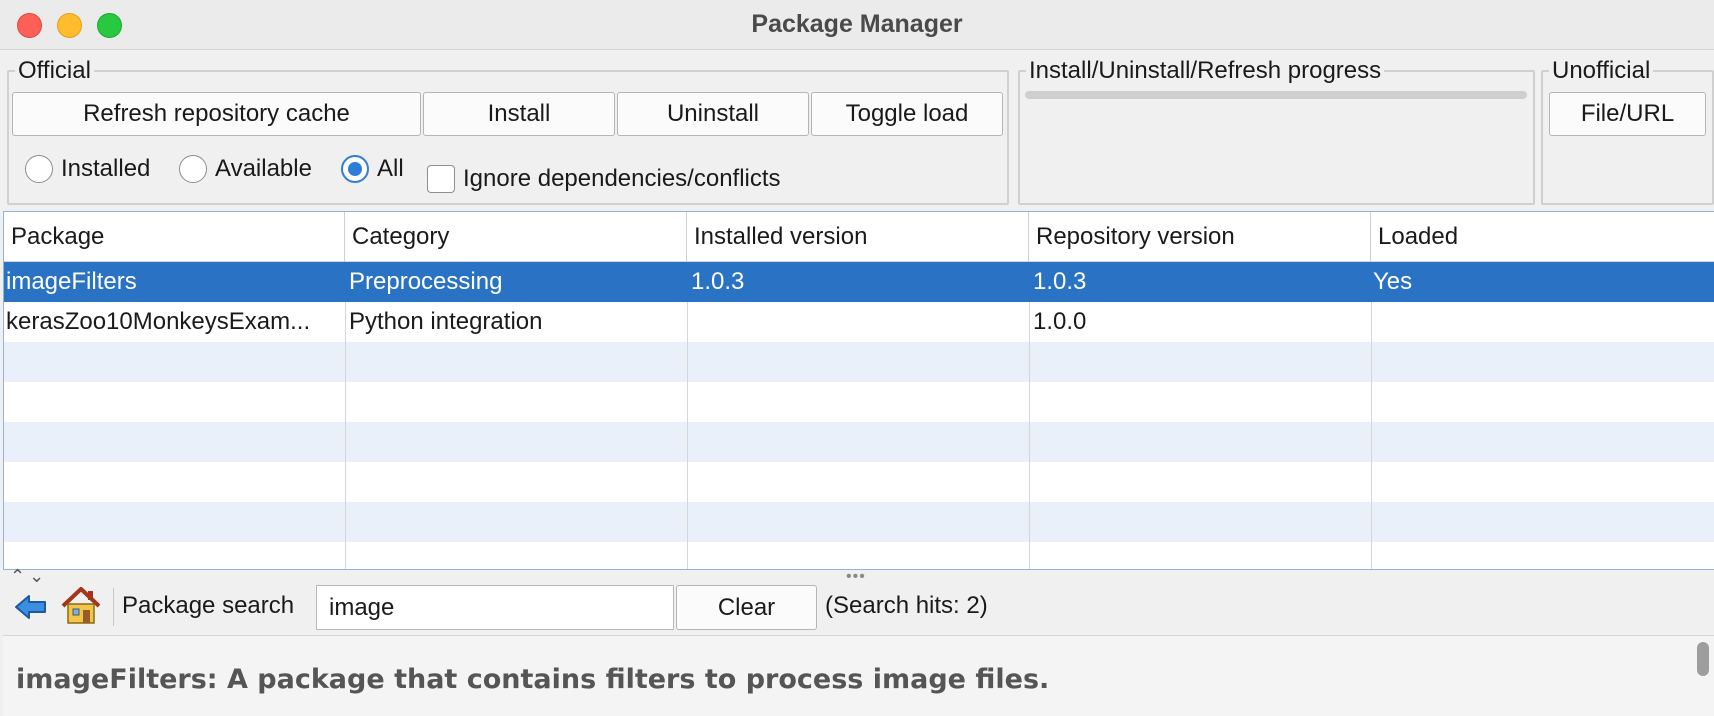 This screenshot has width=1714, height=716. What do you see at coordinates (426, 281) in the screenshot?
I see `cell-category: Preprocessing` at bounding box center [426, 281].